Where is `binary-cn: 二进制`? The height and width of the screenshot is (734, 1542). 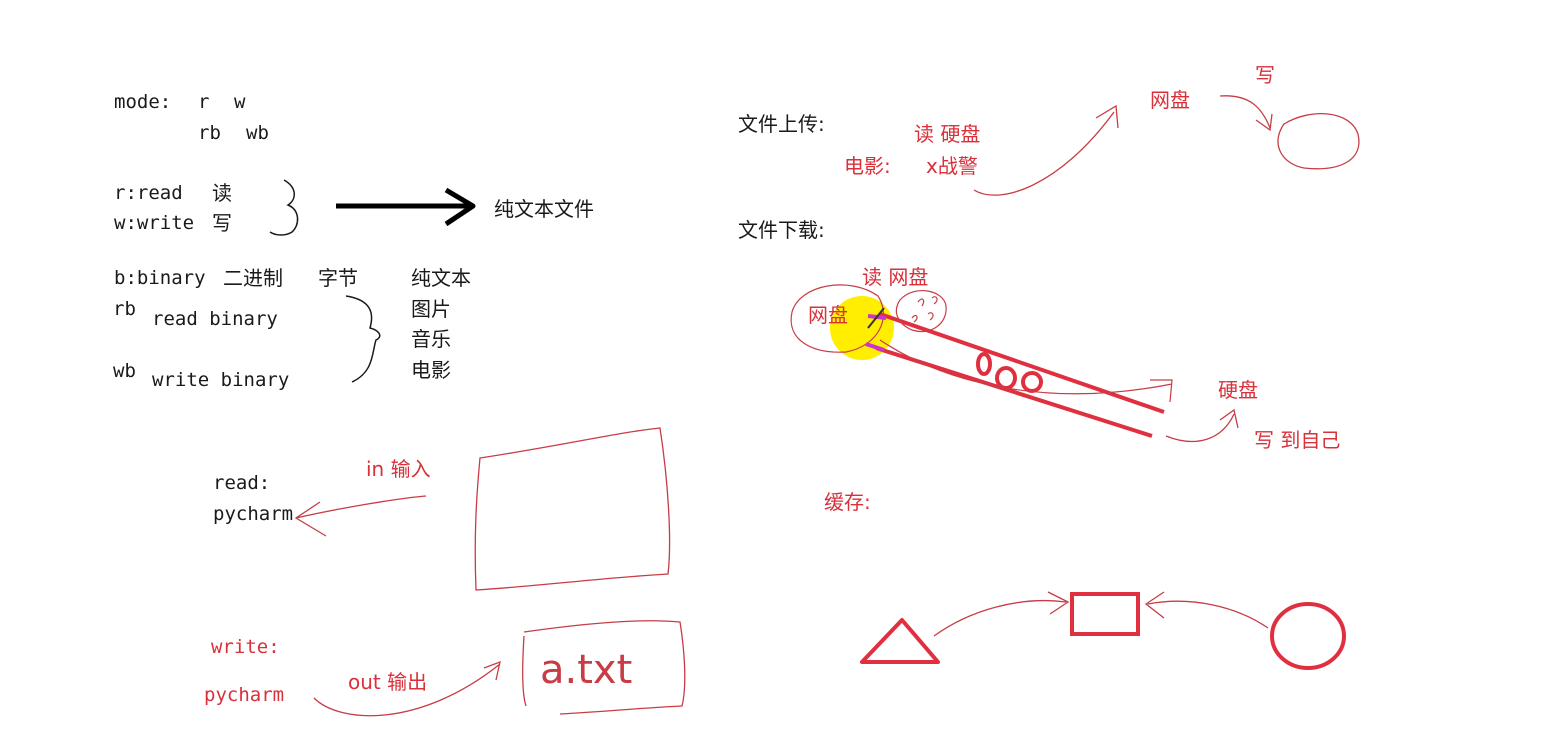
binary-cn: 二进制 is located at coordinates (253, 278).